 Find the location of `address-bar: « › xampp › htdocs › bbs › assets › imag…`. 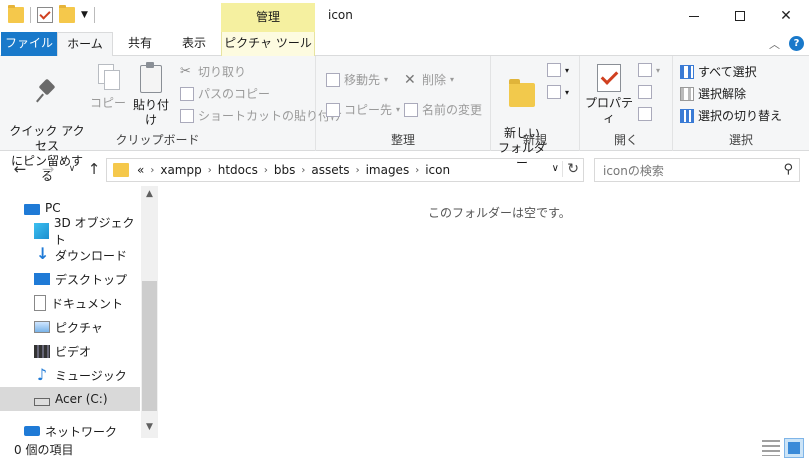

address-bar: « › xampp › htdocs › bbs › assets › imag… is located at coordinates (345, 170).